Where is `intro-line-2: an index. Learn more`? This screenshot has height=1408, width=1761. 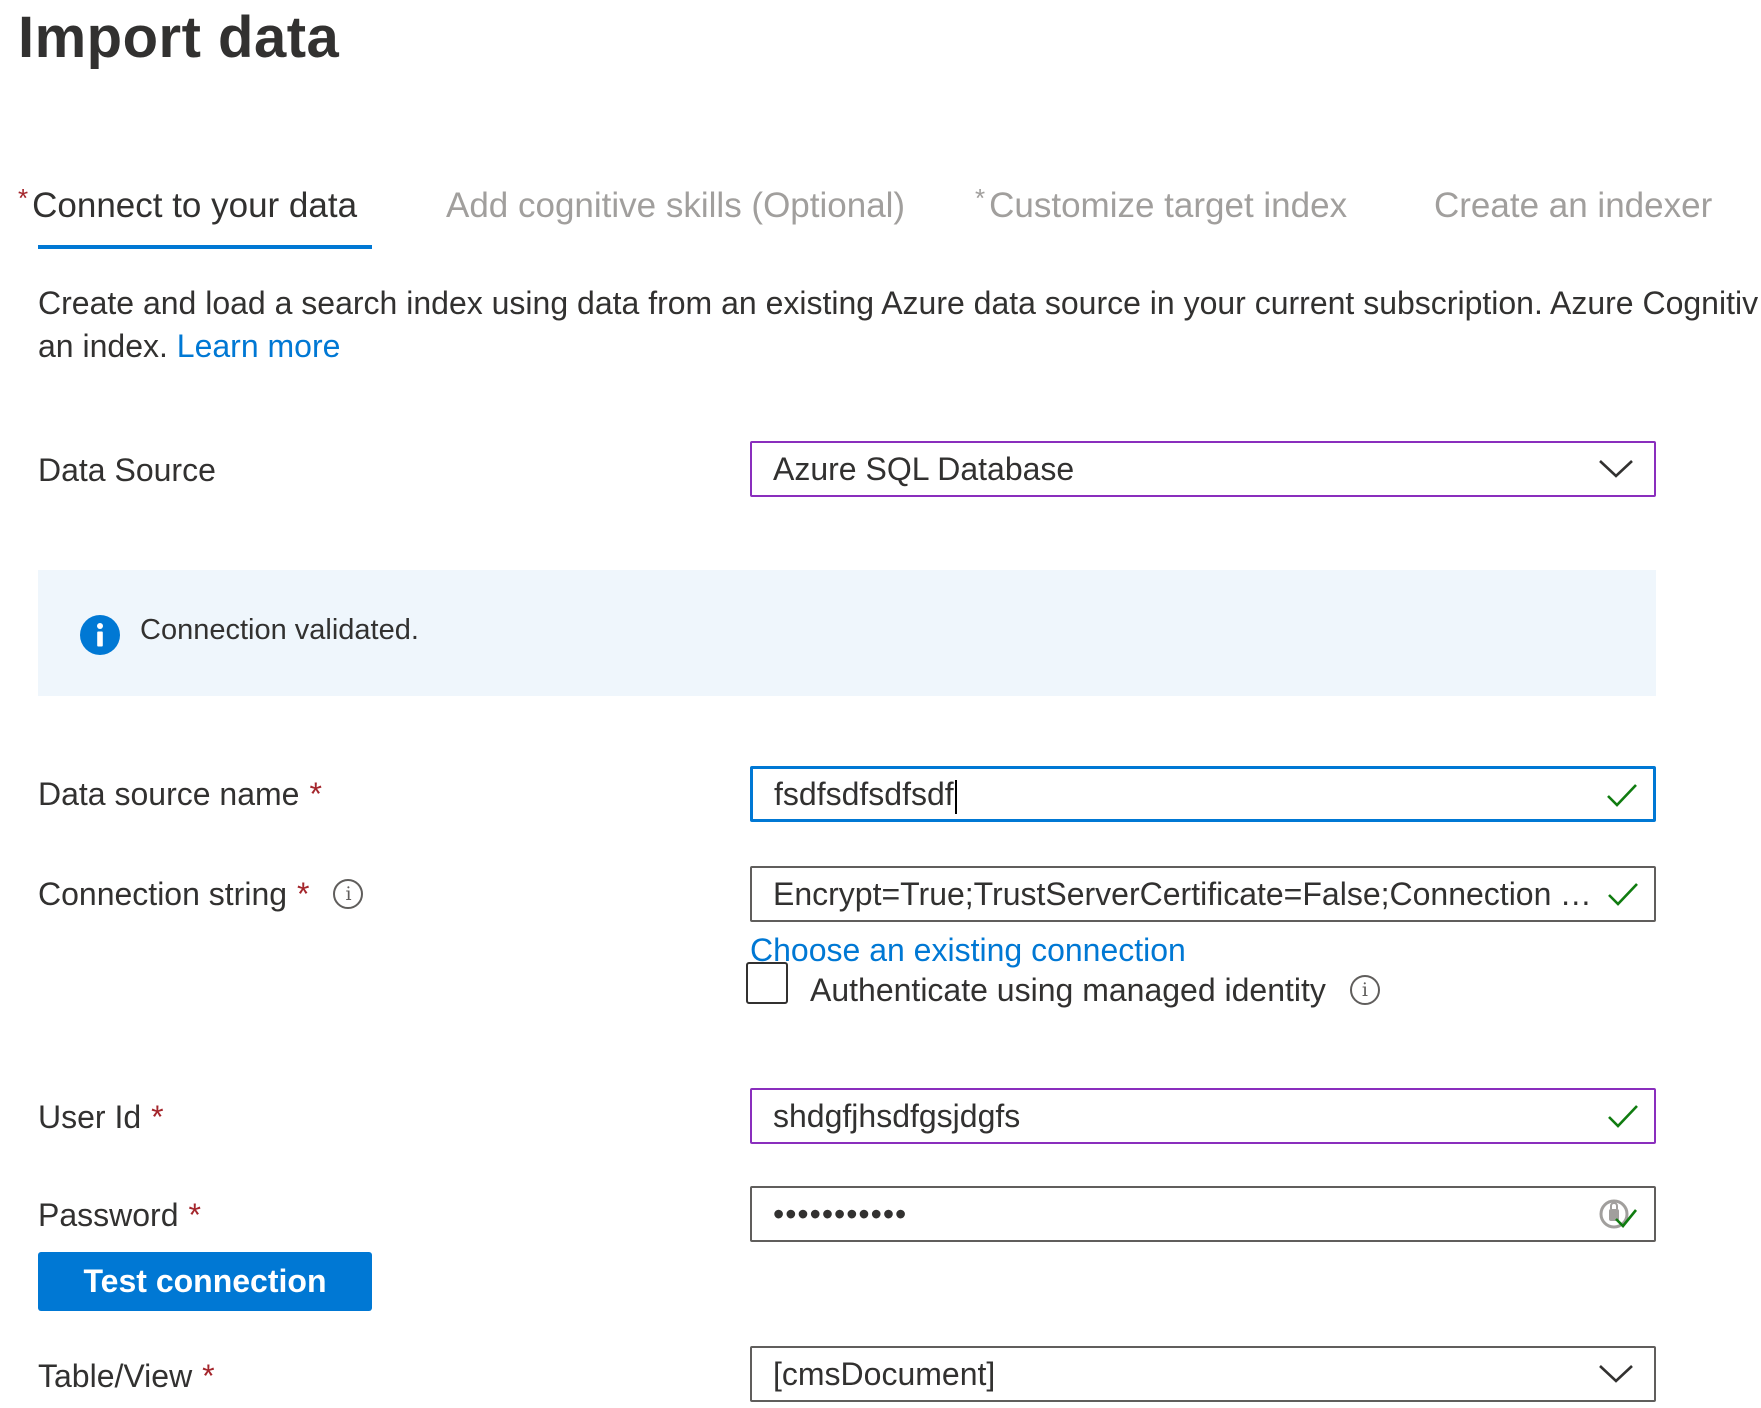 intro-line-2: an index. Learn more is located at coordinates (899, 346).